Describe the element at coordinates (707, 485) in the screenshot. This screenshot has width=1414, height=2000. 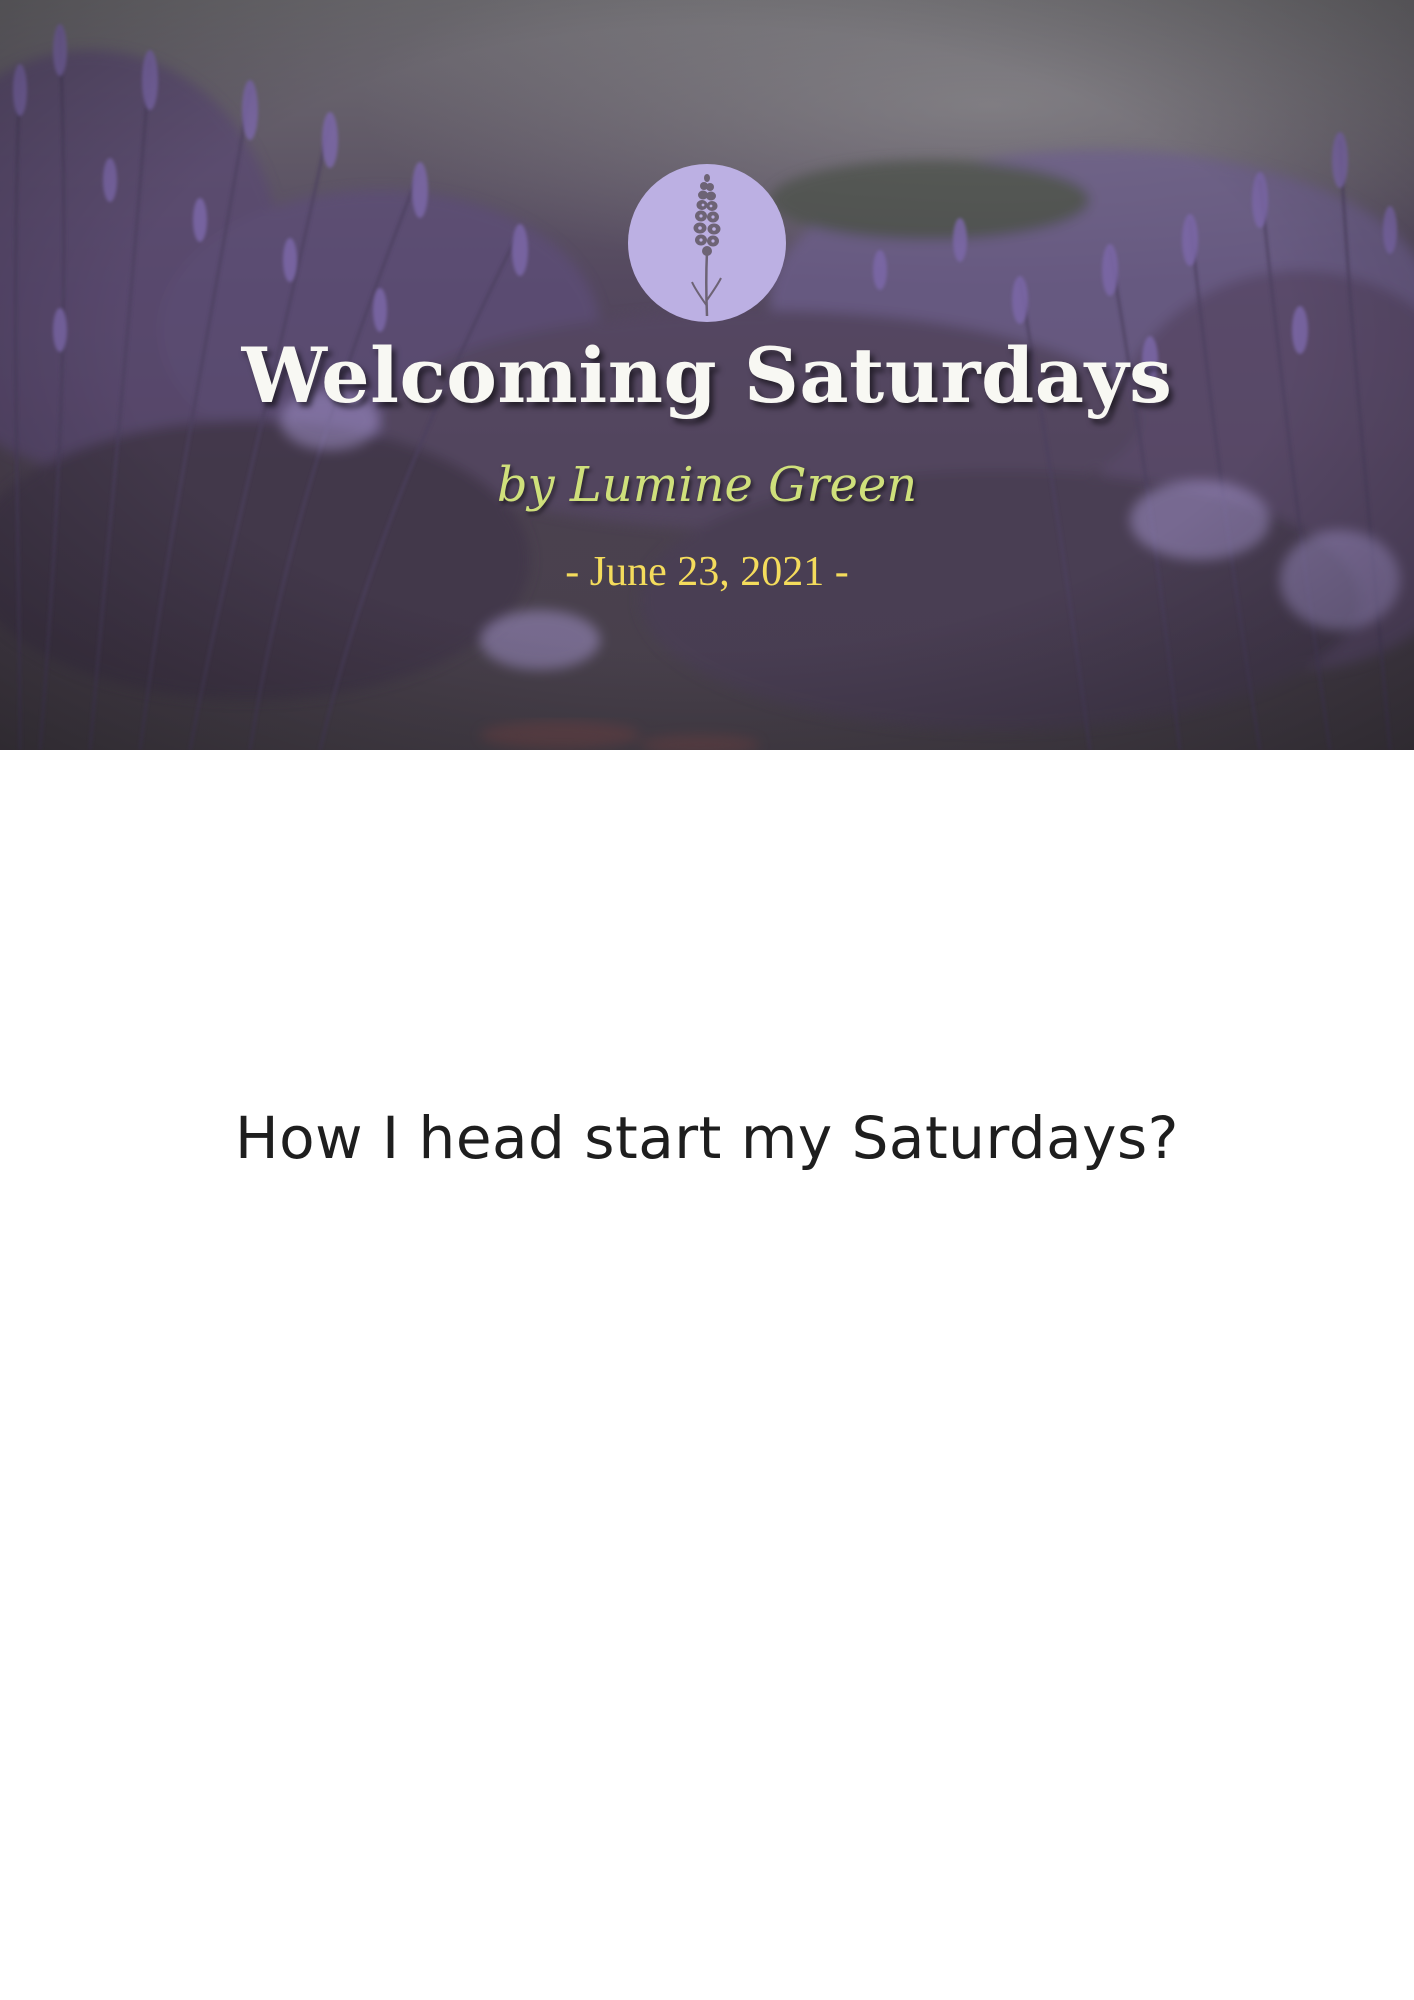
I see `author-byline: by Lumine Green` at that location.